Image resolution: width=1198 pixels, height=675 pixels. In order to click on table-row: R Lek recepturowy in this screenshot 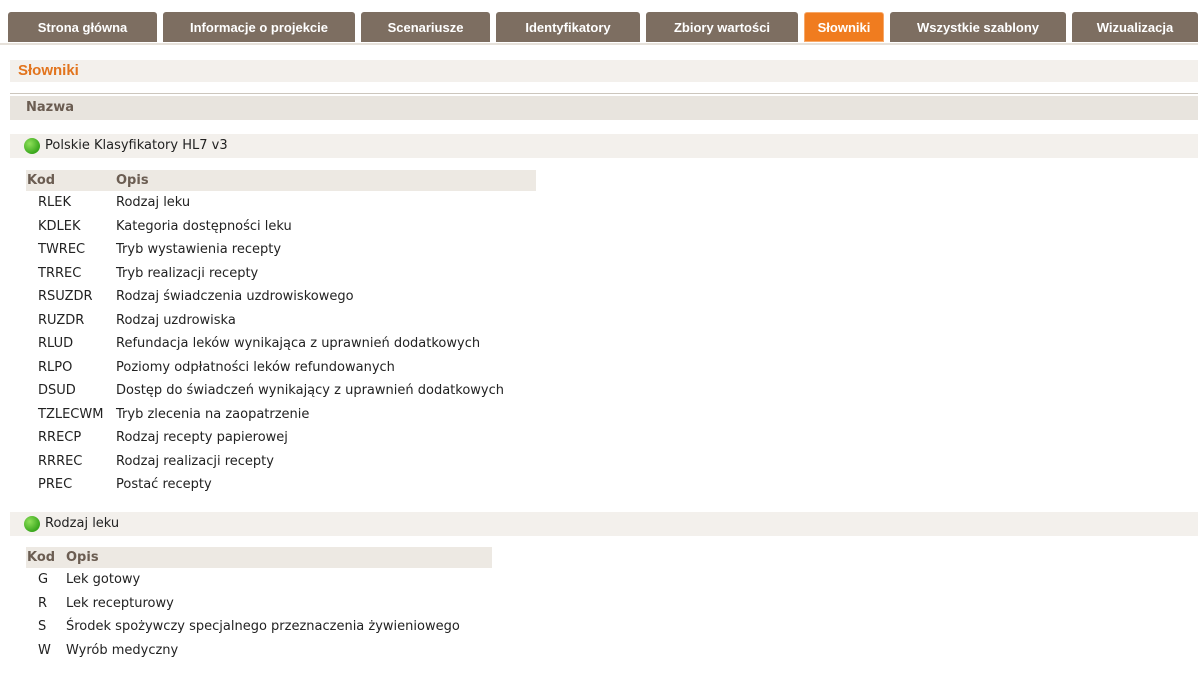, I will do `click(259, 604)`.